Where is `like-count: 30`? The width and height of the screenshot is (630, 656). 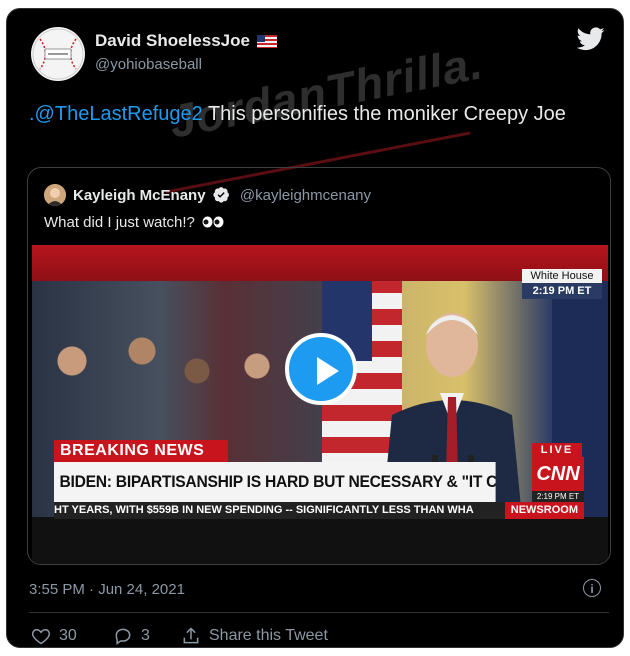
like-count: 30 is located at coordinates (68, 635).